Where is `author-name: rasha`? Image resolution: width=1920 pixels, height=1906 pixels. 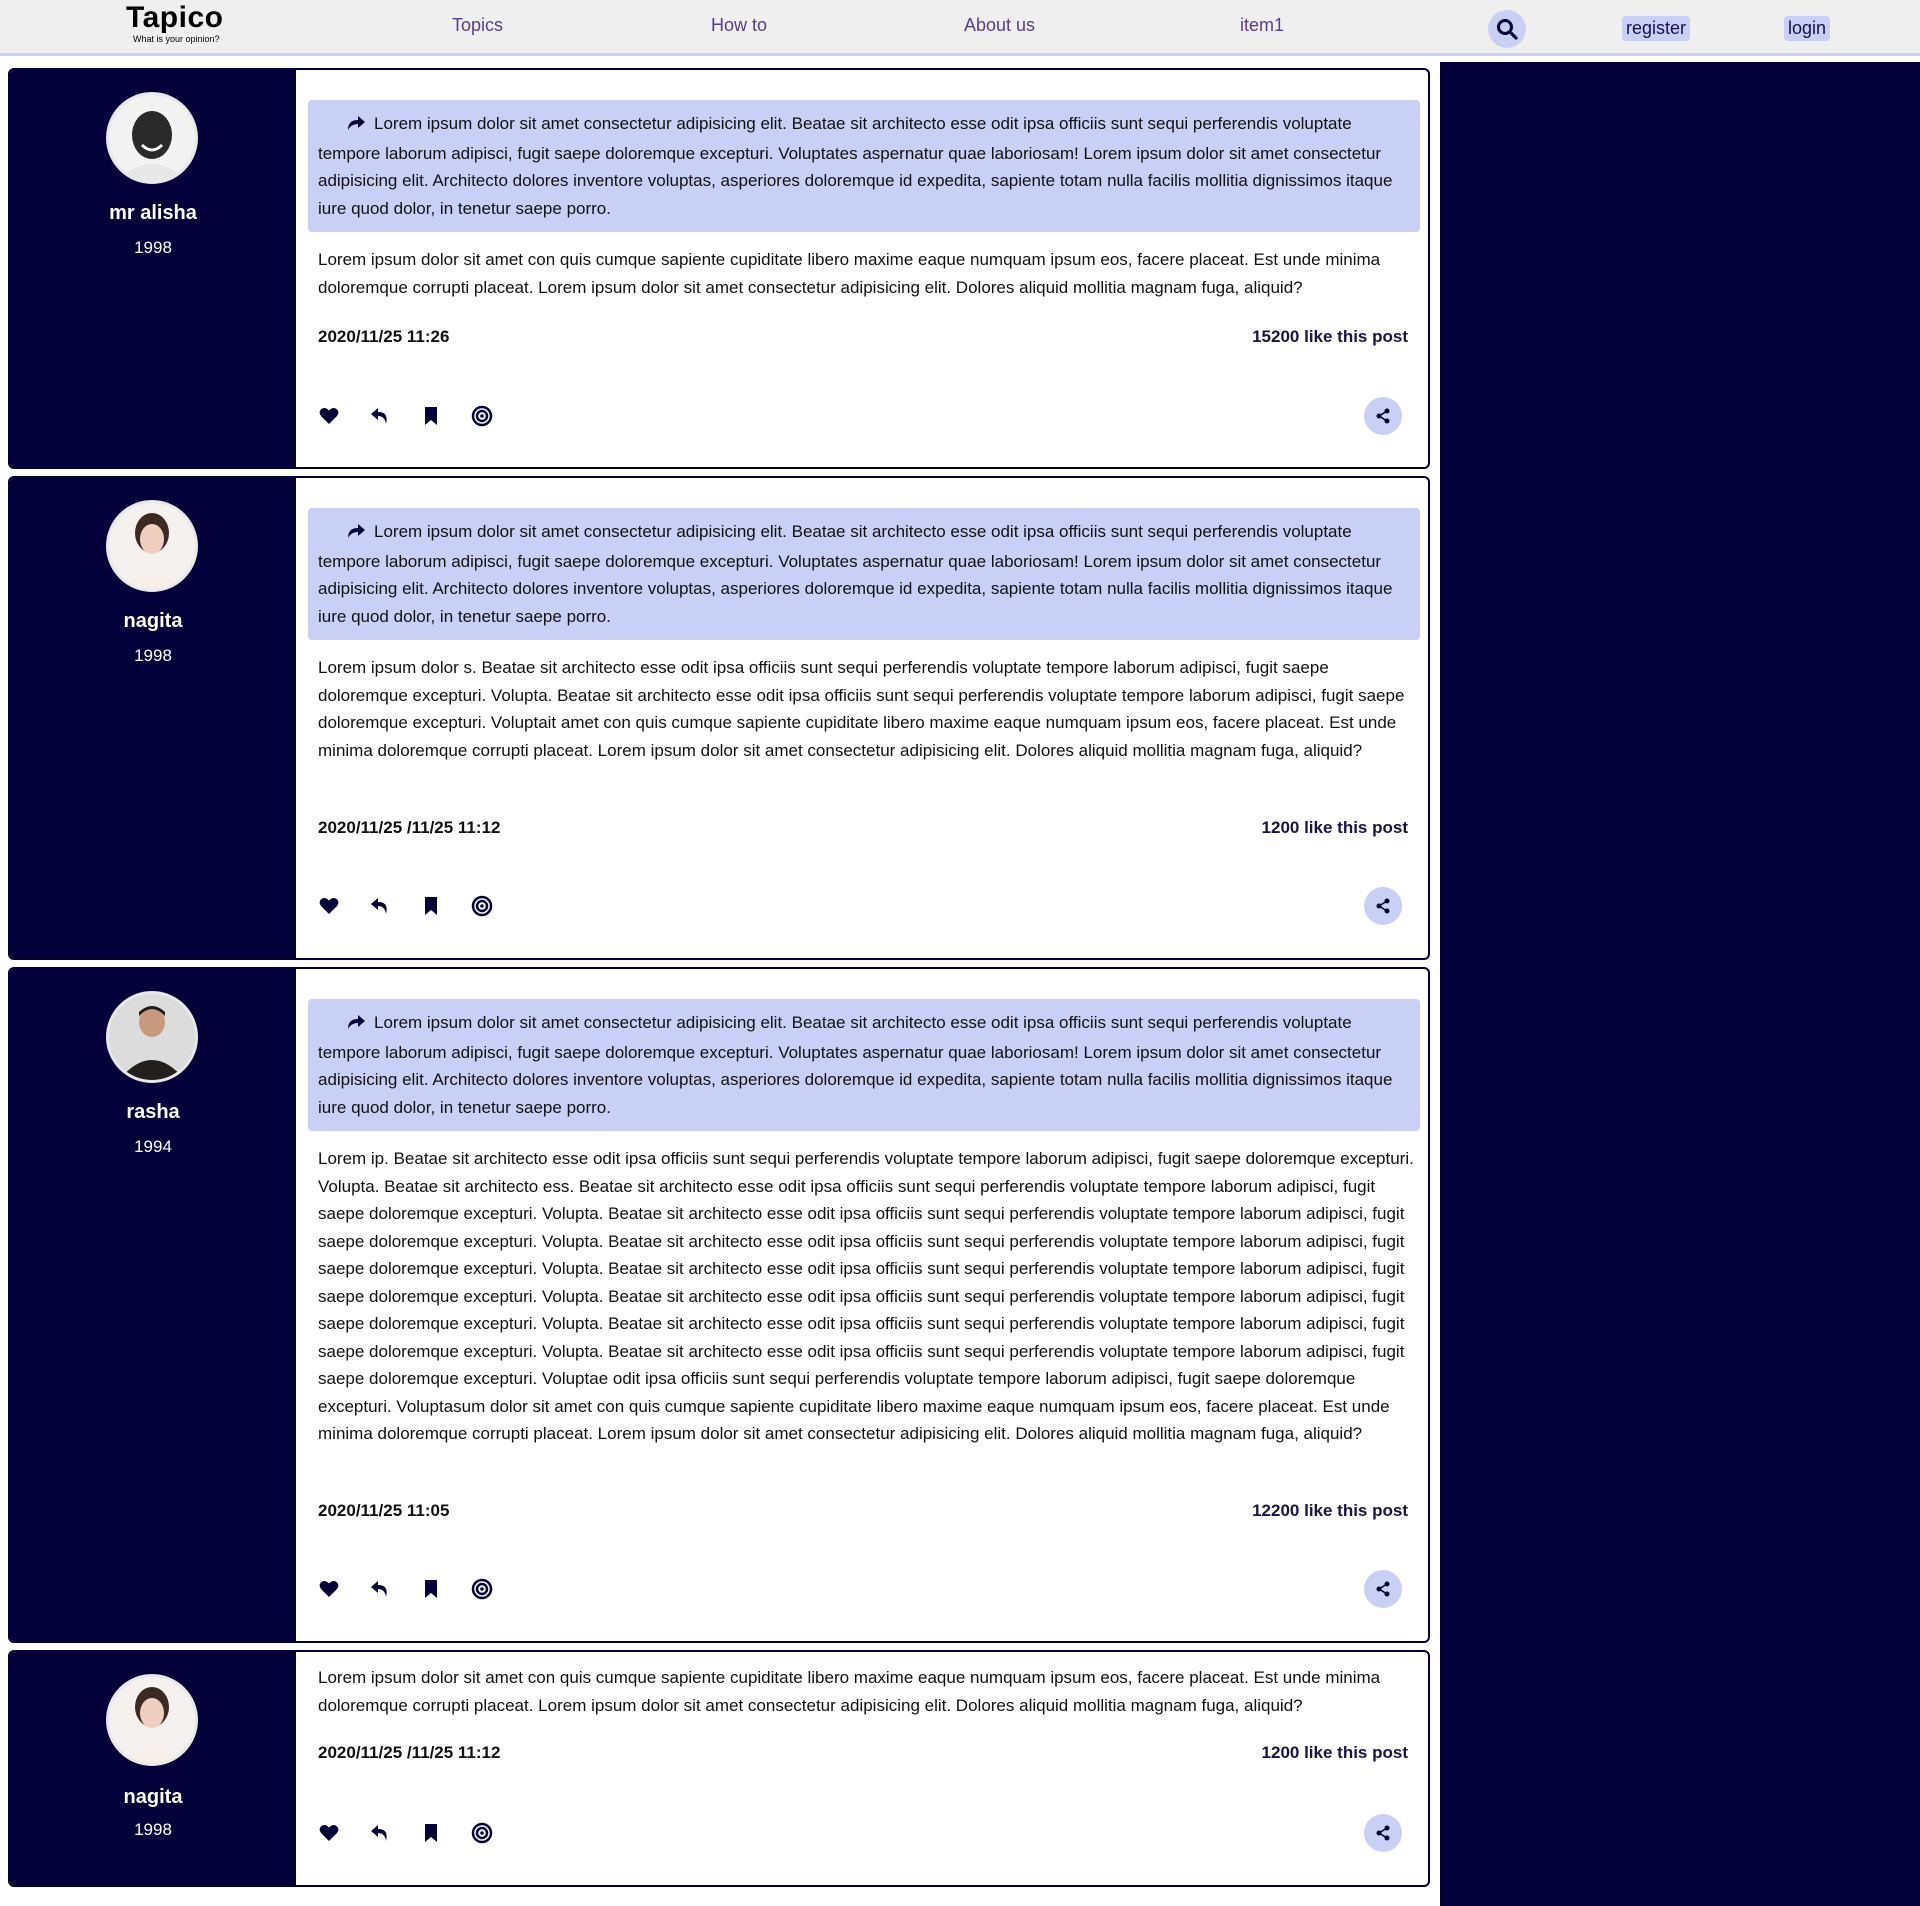 author-name: rasha is located at coordinates (153, 1112).